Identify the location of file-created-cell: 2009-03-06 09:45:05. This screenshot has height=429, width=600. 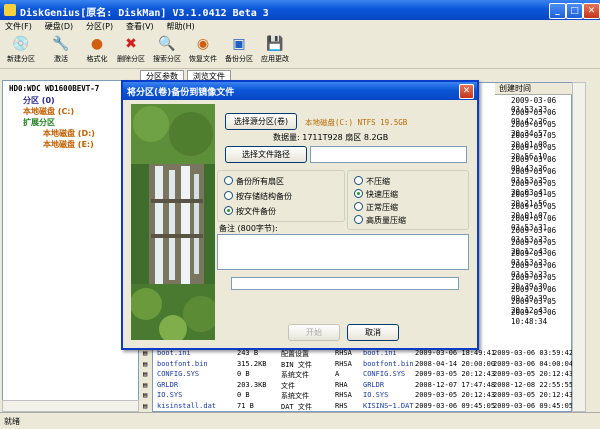
(533, 405).